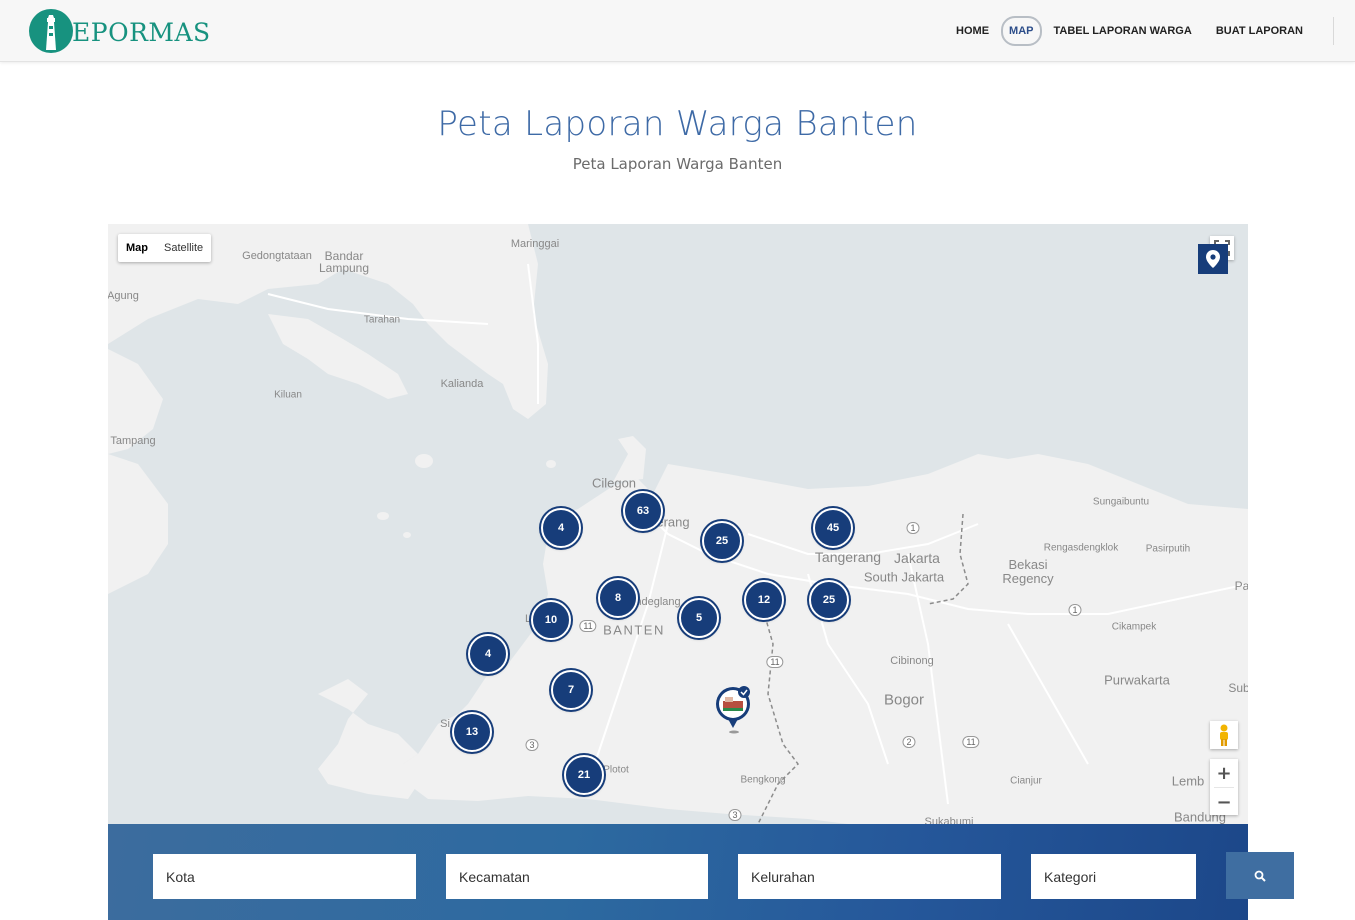  What do you see at coordinates (180, 876) in the screenshot?
I see `kota-label: Kota` at bounding box center [180, 876].